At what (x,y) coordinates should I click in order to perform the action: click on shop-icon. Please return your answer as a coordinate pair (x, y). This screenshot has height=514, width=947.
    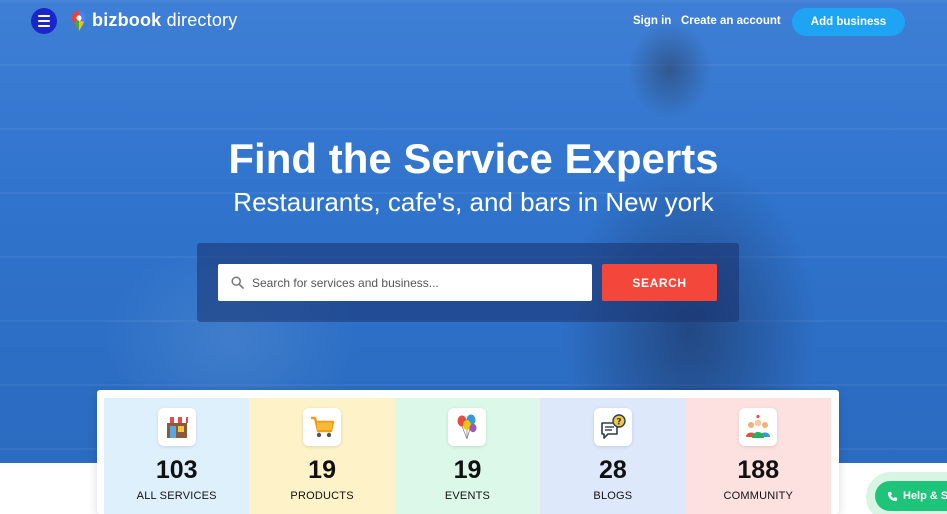
    Looking at the image, I should click on (176, 427).